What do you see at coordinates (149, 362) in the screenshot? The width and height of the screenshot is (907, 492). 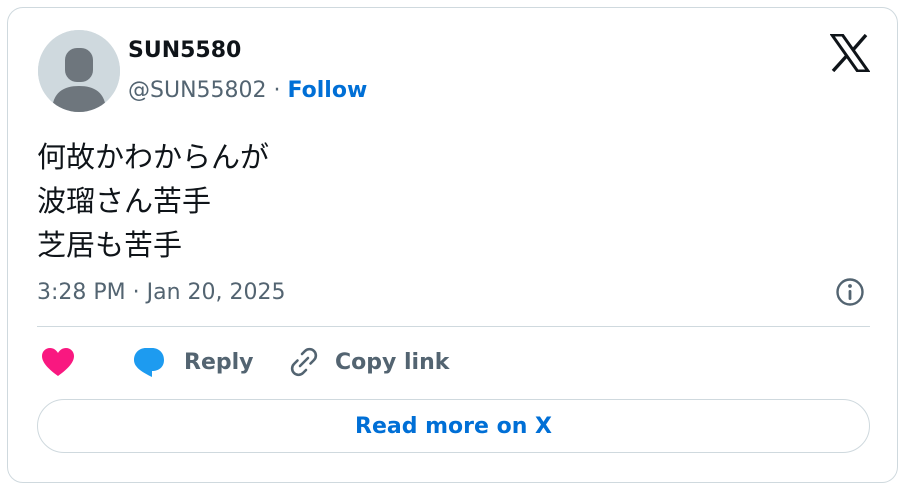 I see `speech-bubble-icon` at bounding box center [149, 362].